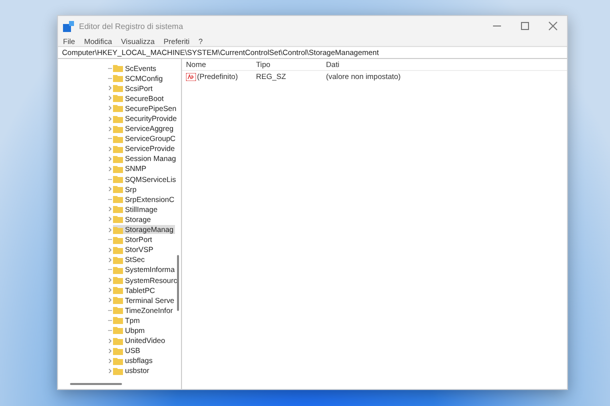  What do you see at coordinates (68, 26) in the screenshot?
I see `registry-cubes-icon` at bounding box center [68, 26].